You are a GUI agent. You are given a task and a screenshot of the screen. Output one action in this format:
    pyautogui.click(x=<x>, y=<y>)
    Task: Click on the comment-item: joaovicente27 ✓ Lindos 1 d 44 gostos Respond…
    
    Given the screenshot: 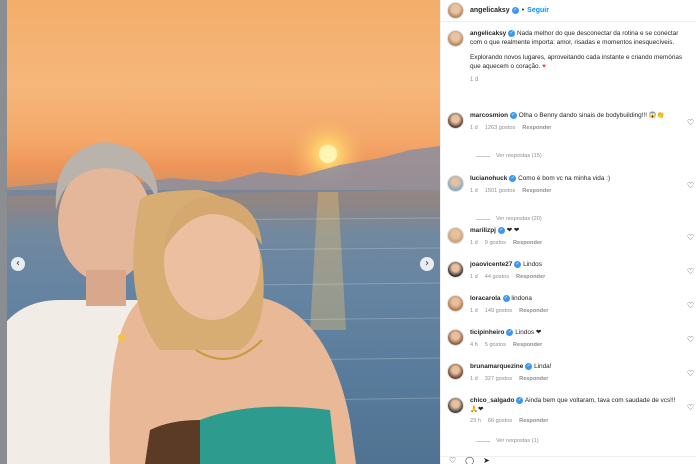 What is the action you would take?
    pyautogui.click(x=570, y=271)
    